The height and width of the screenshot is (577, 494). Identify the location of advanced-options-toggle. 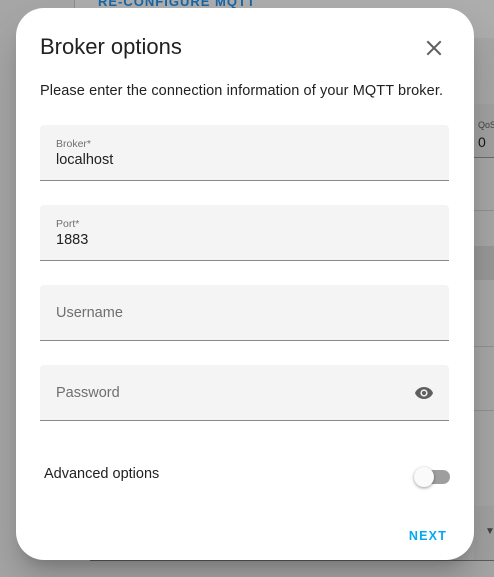
(433, 477).